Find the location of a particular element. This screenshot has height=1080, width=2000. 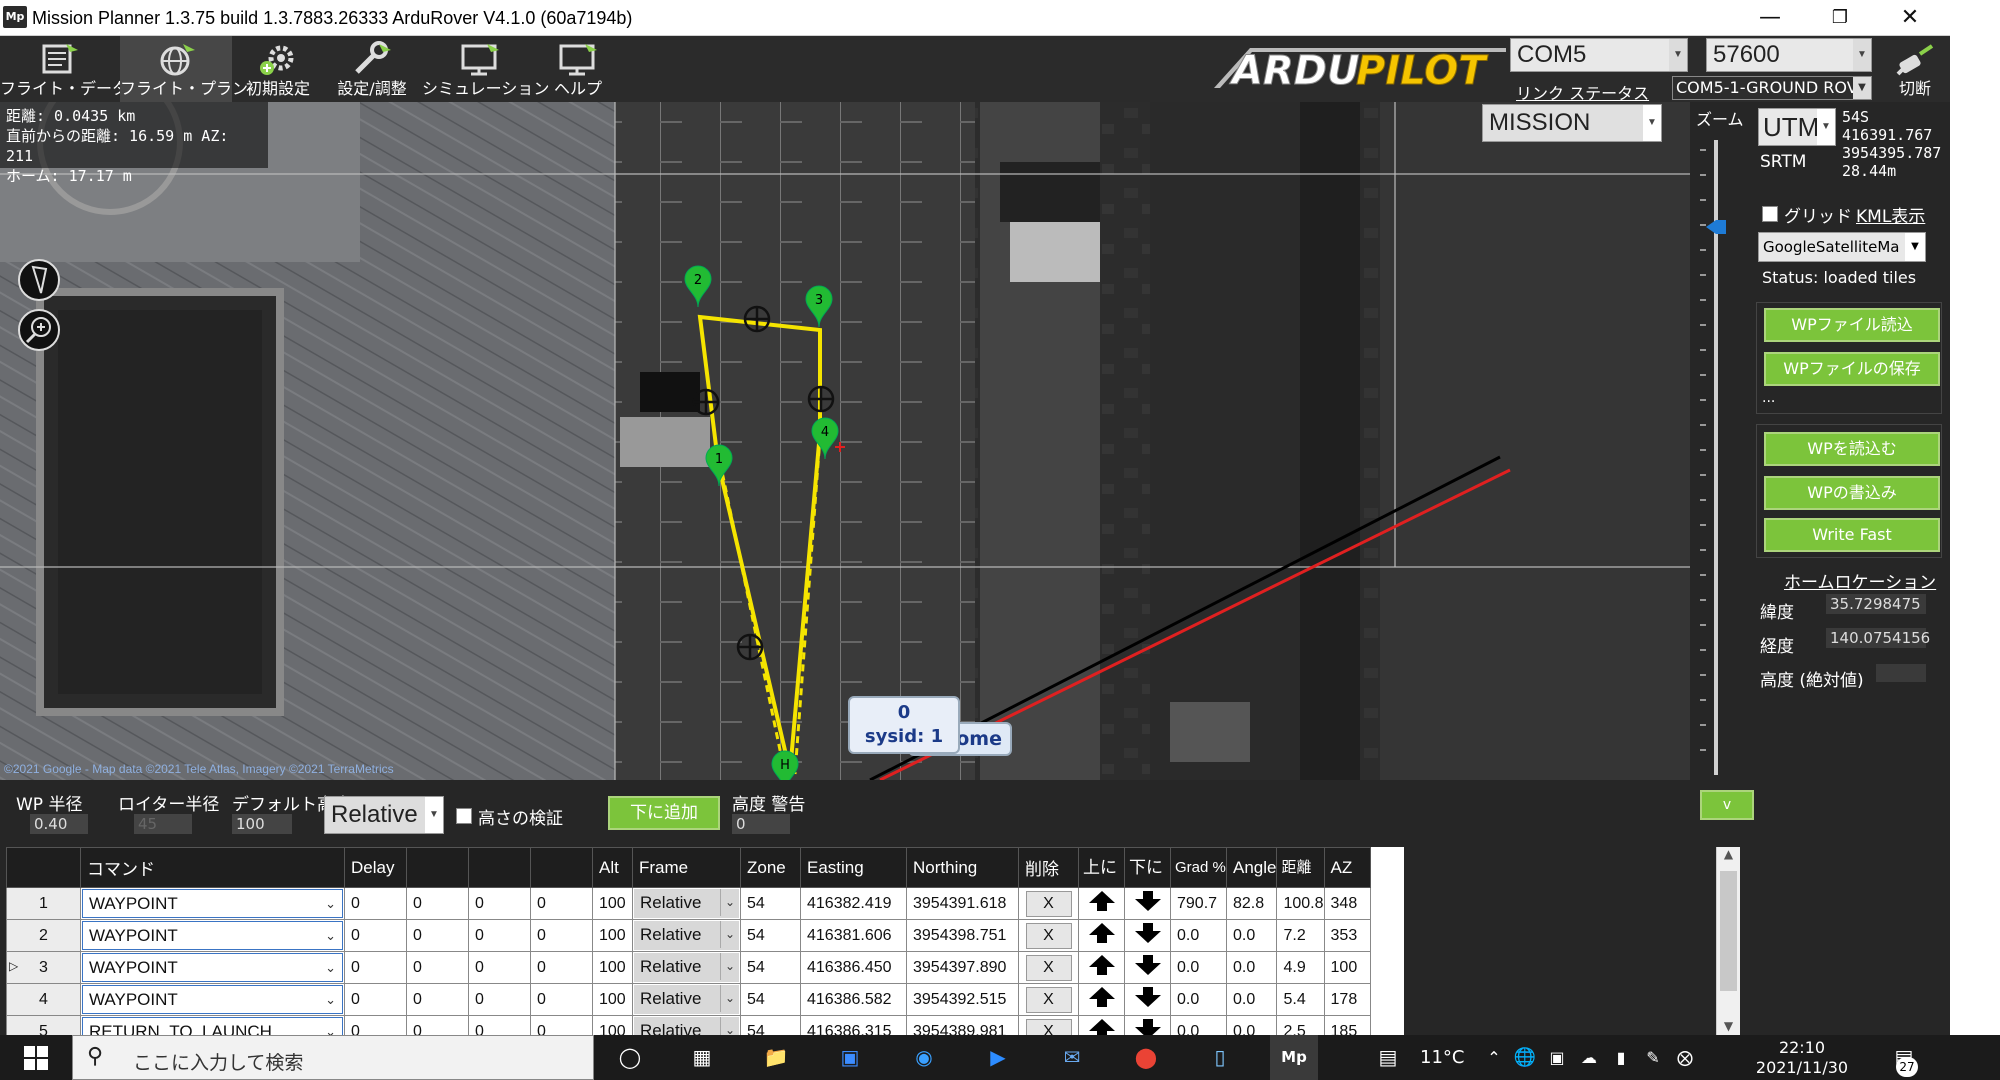

disconnect-button: 切断 is located at coordinates (1915, 69).